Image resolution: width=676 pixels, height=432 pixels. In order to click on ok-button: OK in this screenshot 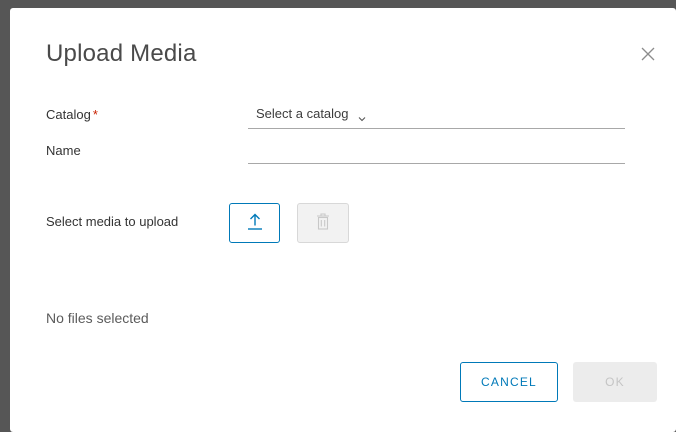, I will do `click(615, 382)`.